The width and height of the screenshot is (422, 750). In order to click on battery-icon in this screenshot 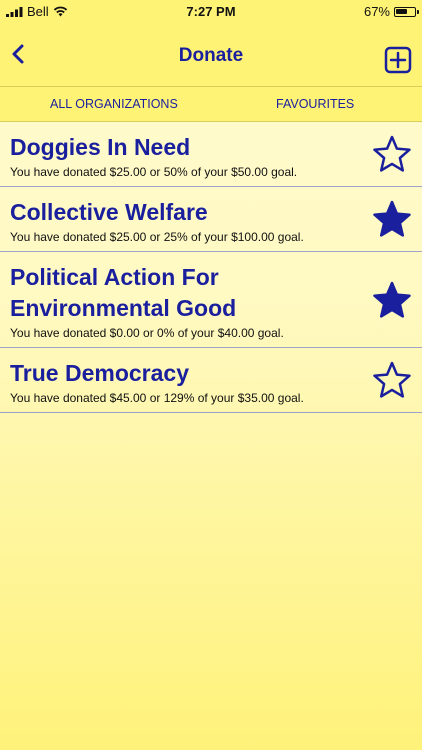, I will do `click(406, 11)`.